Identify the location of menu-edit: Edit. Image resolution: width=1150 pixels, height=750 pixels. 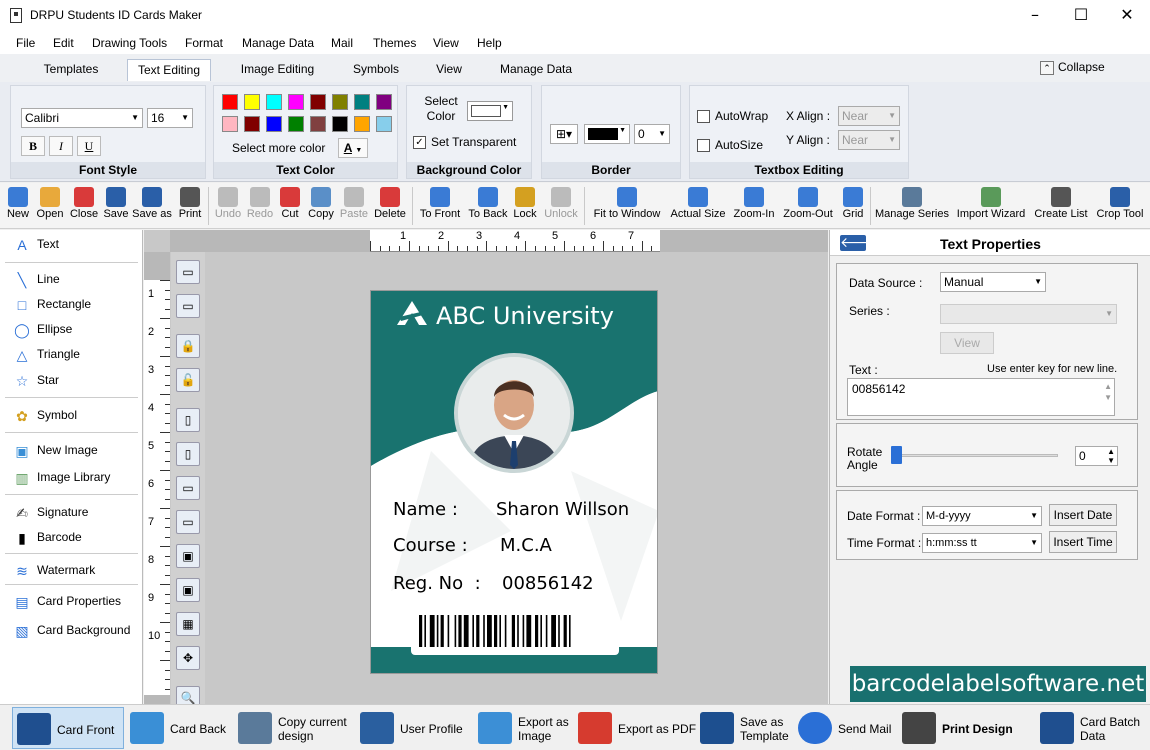
(63, 43).